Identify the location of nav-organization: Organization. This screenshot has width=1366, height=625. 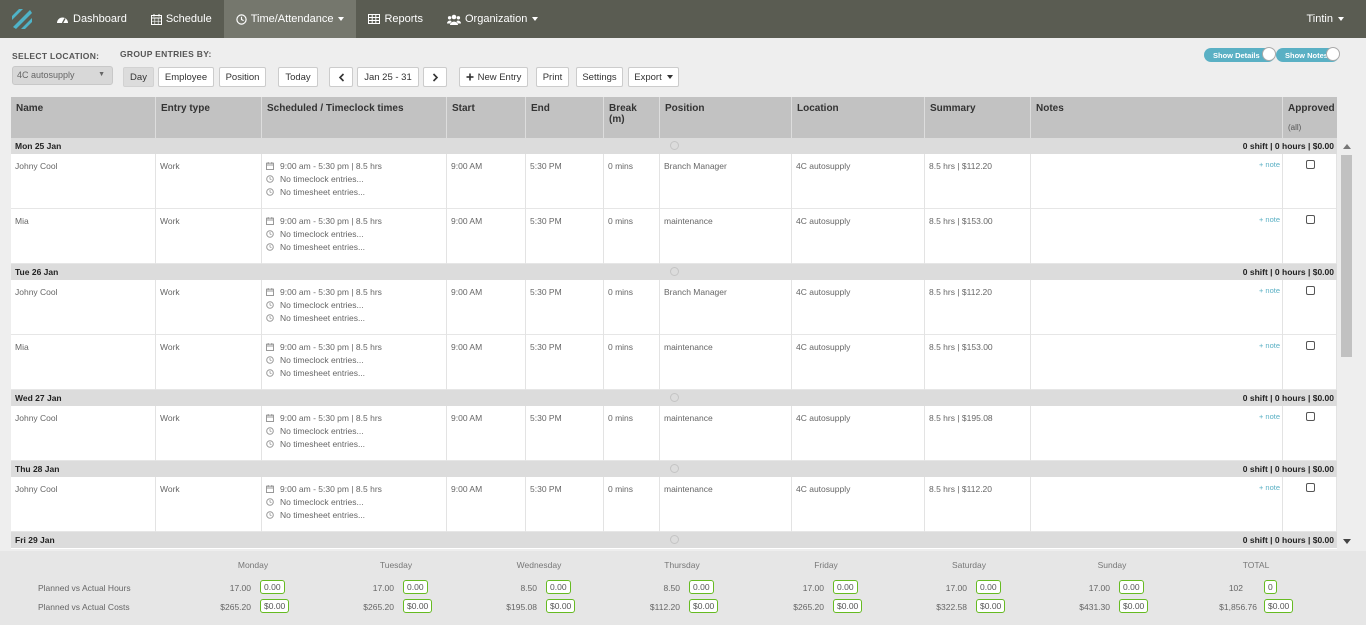
(492, 19).